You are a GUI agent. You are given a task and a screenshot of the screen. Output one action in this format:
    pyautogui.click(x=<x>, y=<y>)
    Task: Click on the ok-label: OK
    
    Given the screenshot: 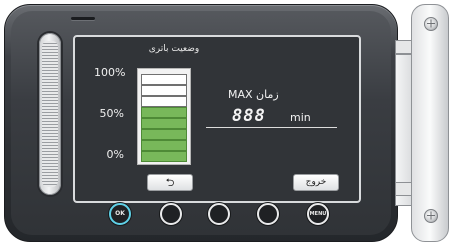 What is the action you would take?
    pyautogui.click(x=120, y=213)
    